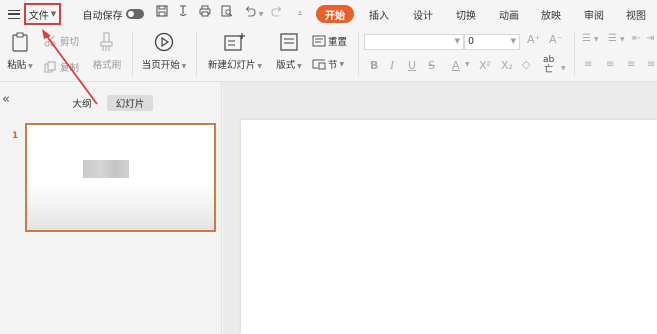 The width and height of the screenshot is (657, 334). I want to click on redo-icon, so click(277, 11).